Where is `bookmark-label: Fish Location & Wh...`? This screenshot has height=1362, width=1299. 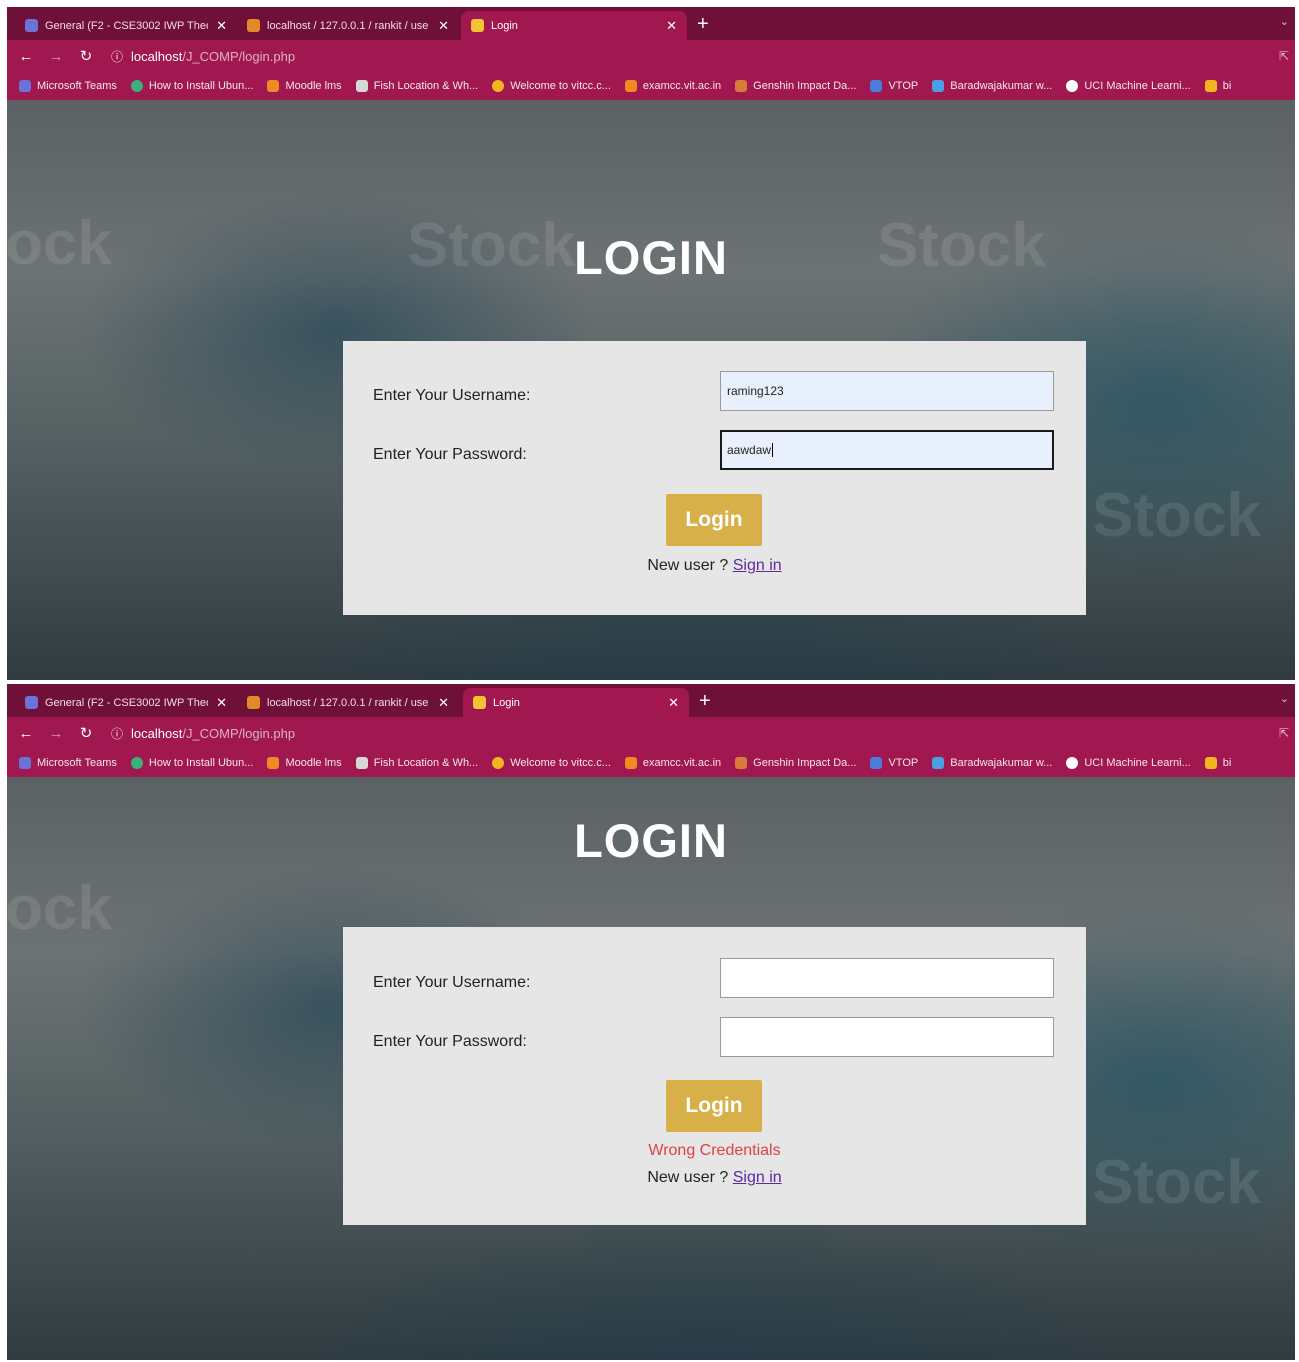 bookmark-label: Fish Location & Wh... is located at coordinates (426, 86).